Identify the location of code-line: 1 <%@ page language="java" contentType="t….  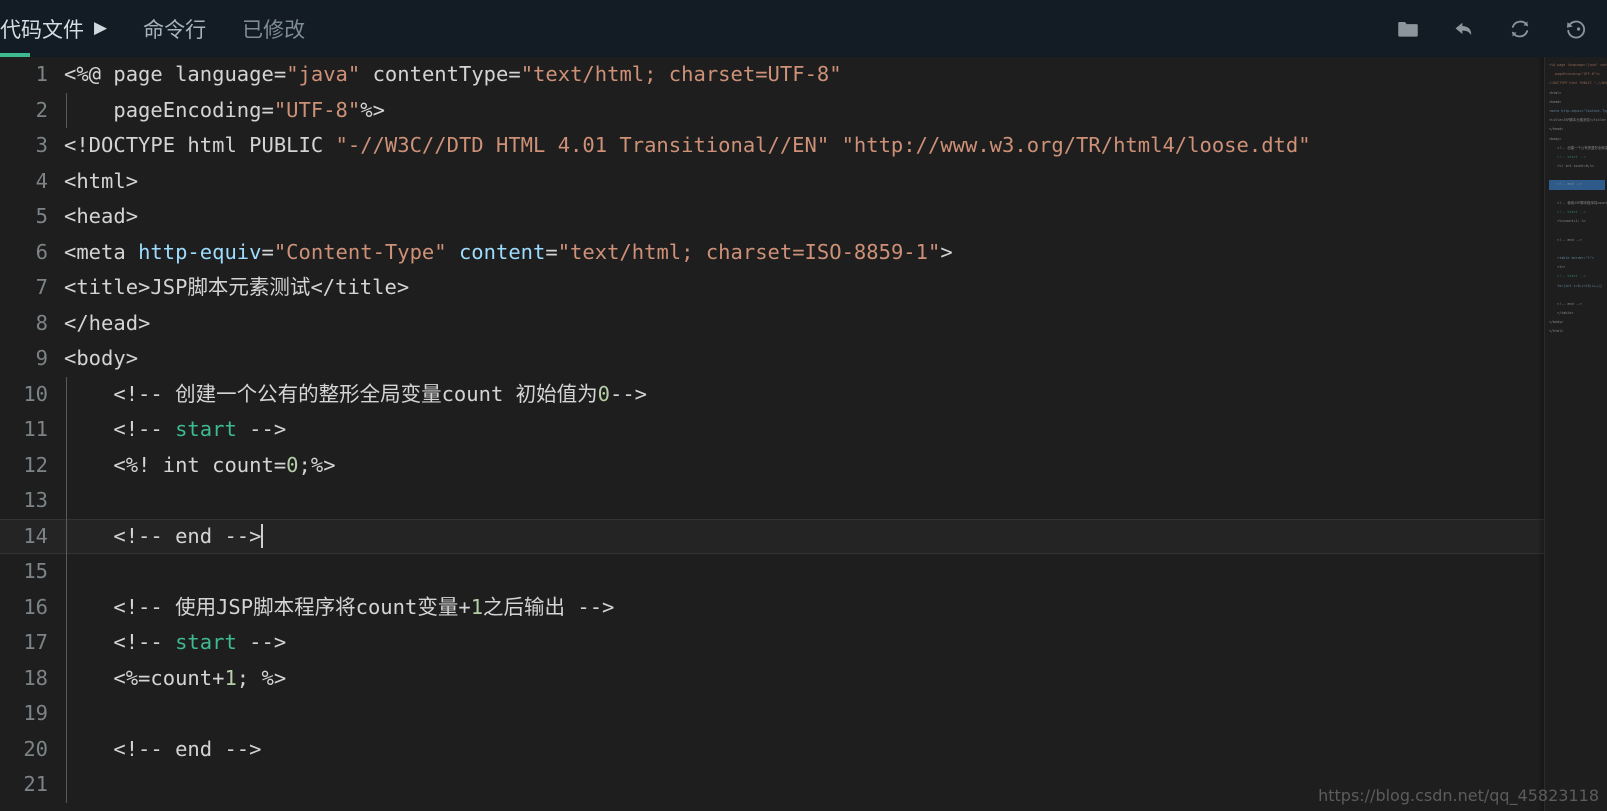
(803, 75).